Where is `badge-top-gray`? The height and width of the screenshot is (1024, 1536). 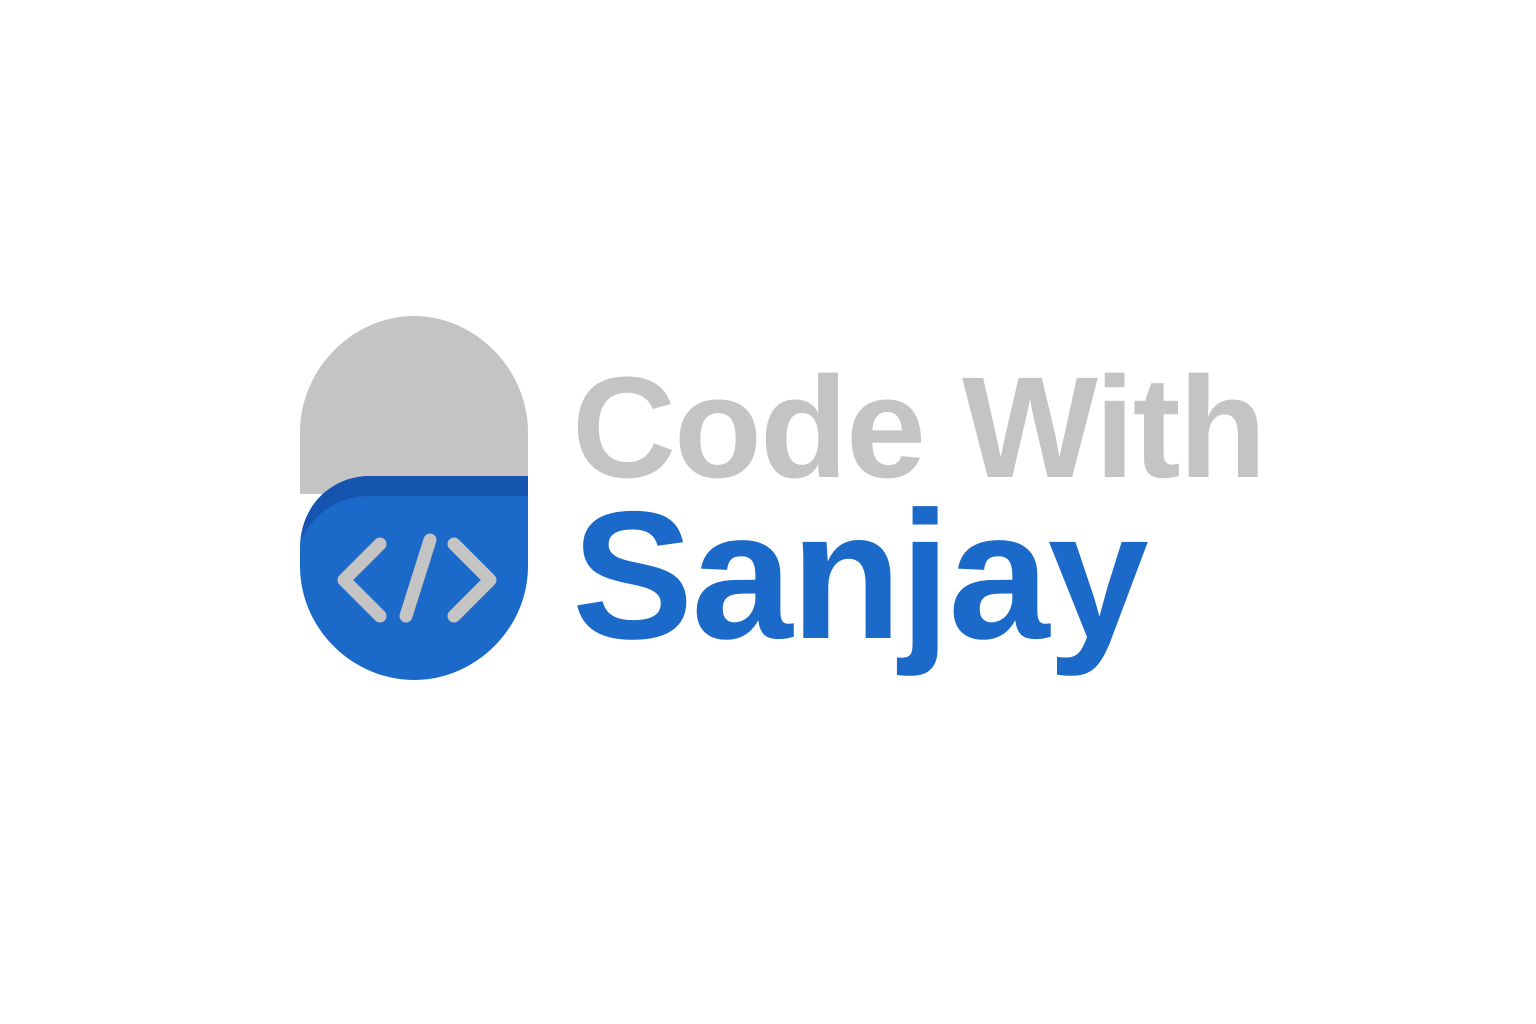 badge-top-gray is located at coordinates (414, 405).